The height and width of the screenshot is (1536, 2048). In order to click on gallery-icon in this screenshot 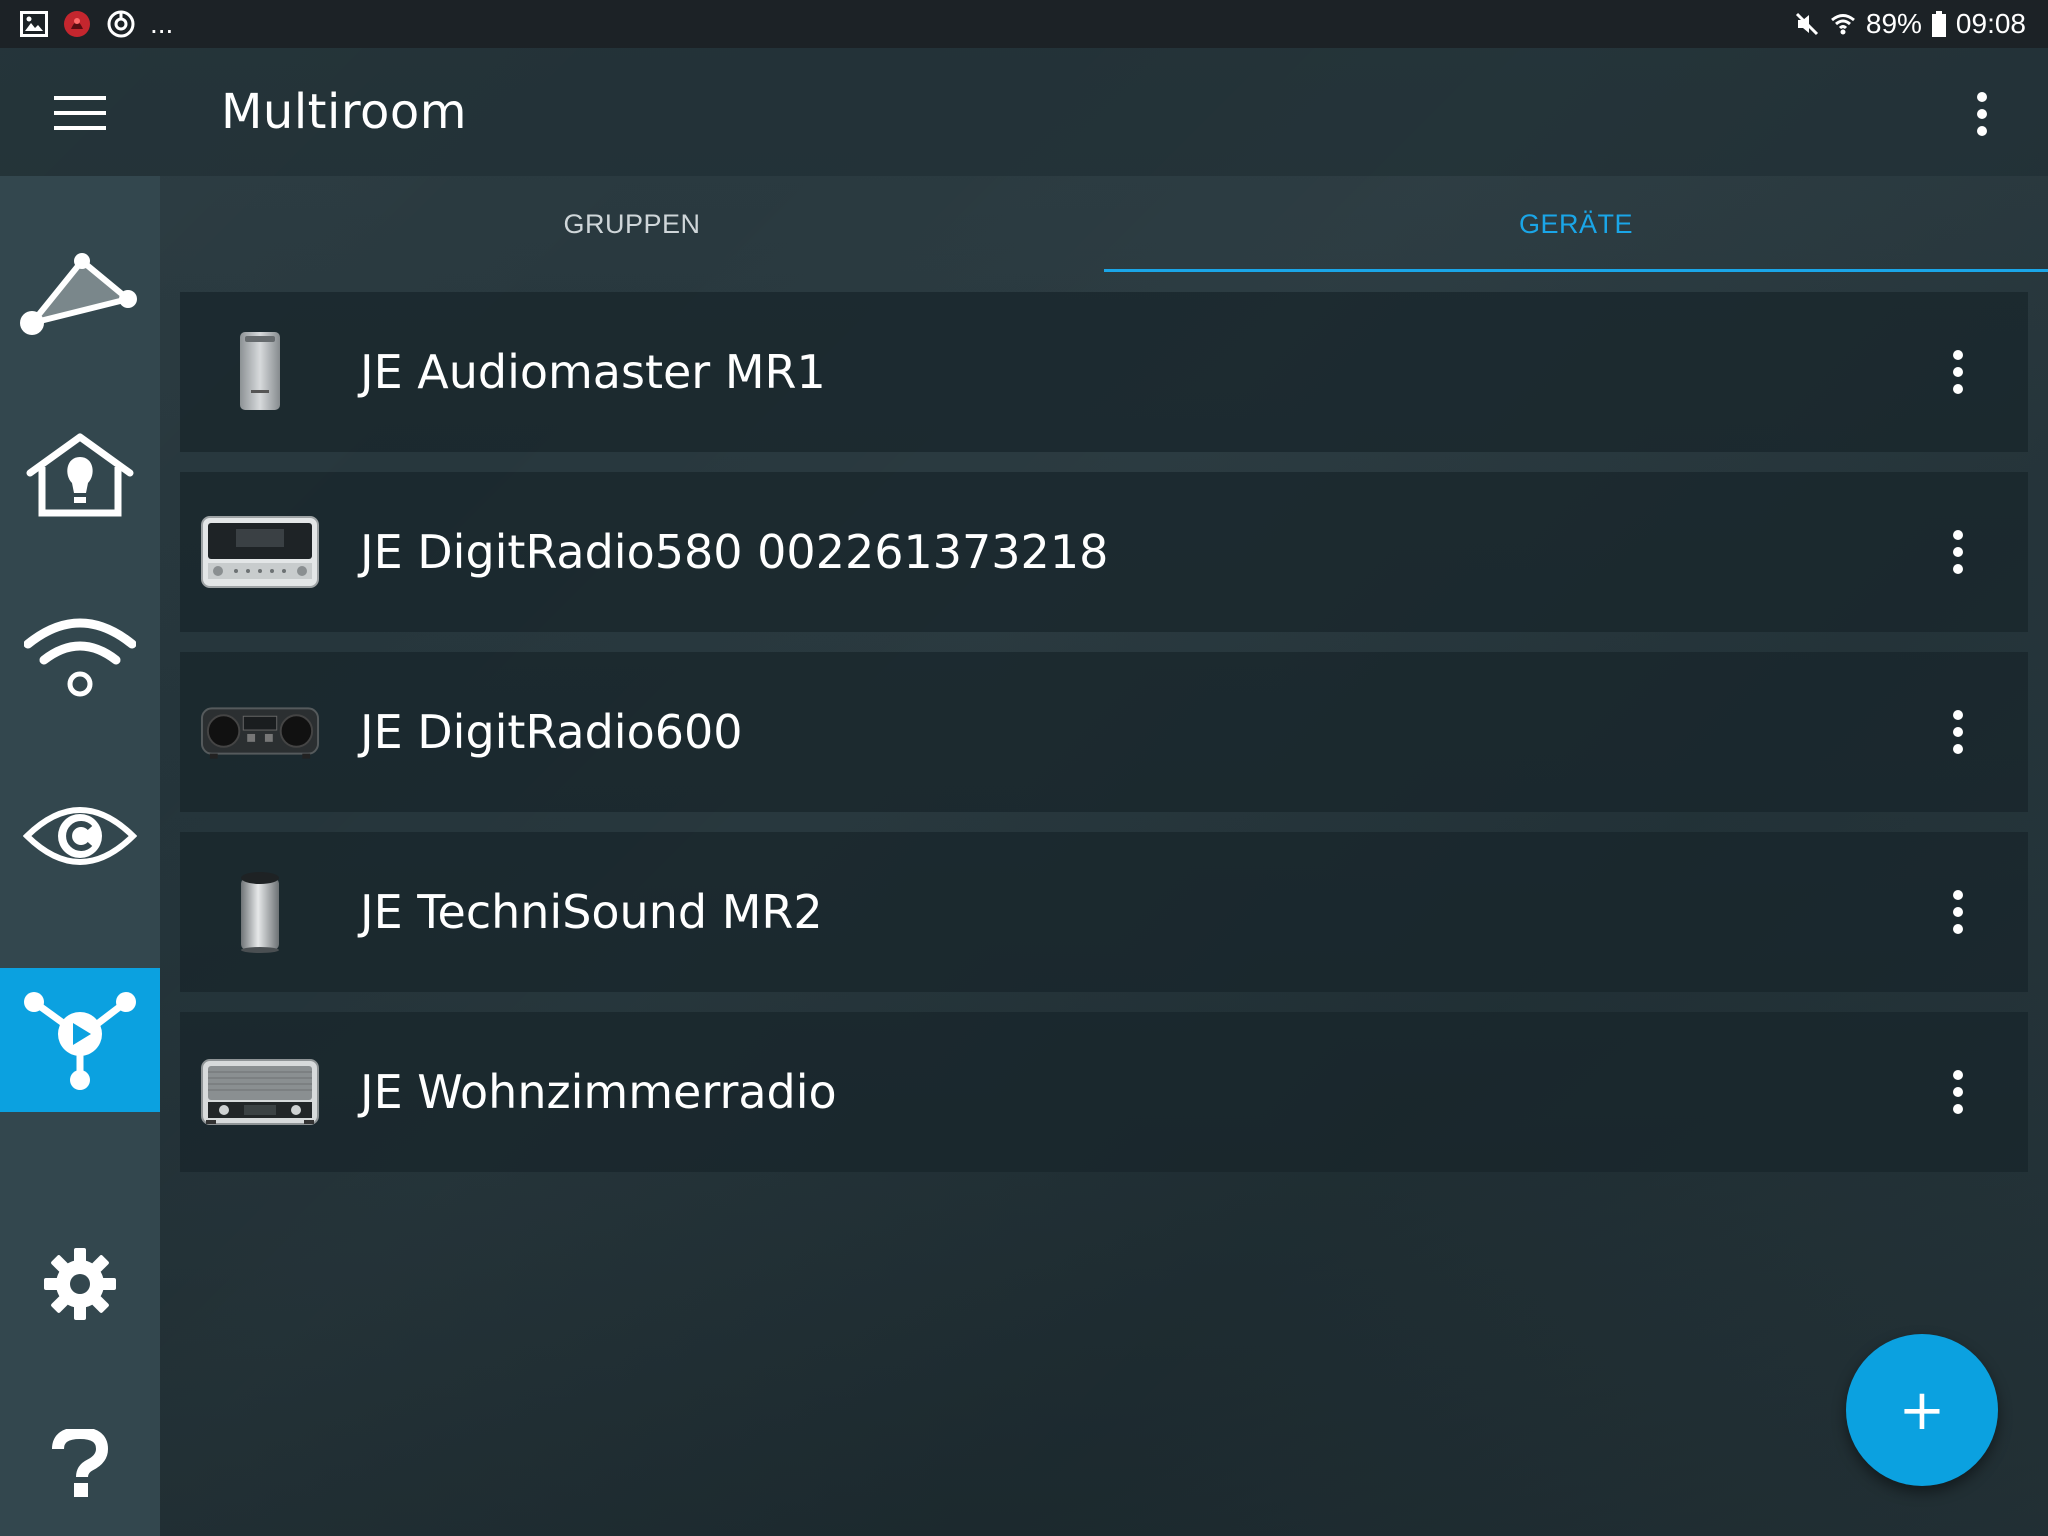, I will do `click(34, 24)`.